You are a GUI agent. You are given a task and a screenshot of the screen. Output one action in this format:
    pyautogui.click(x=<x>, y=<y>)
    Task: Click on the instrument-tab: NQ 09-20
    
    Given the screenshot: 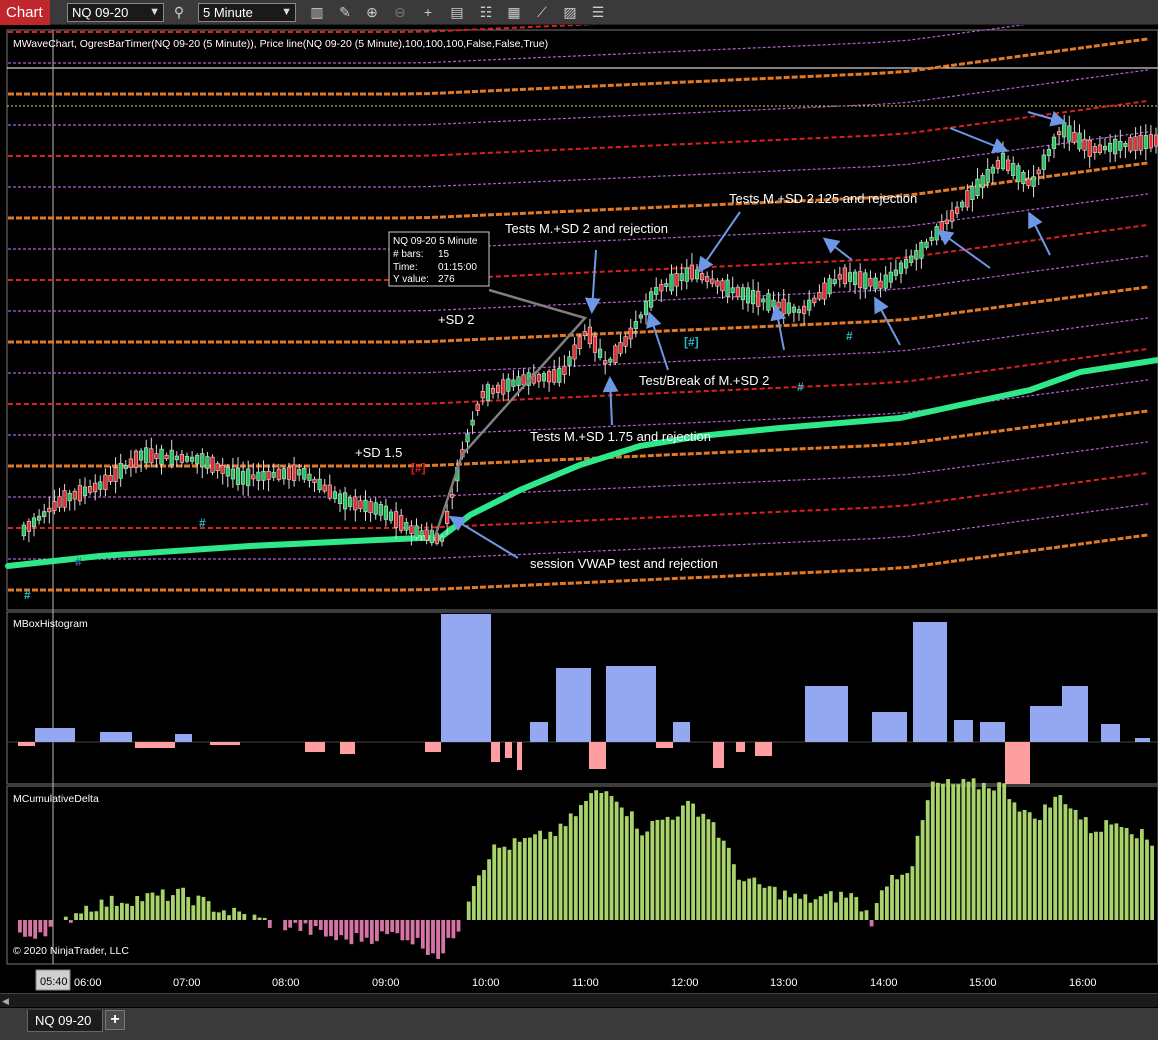 What is the action you would take?
    pyautogui.click(x=65, y=1021)
    